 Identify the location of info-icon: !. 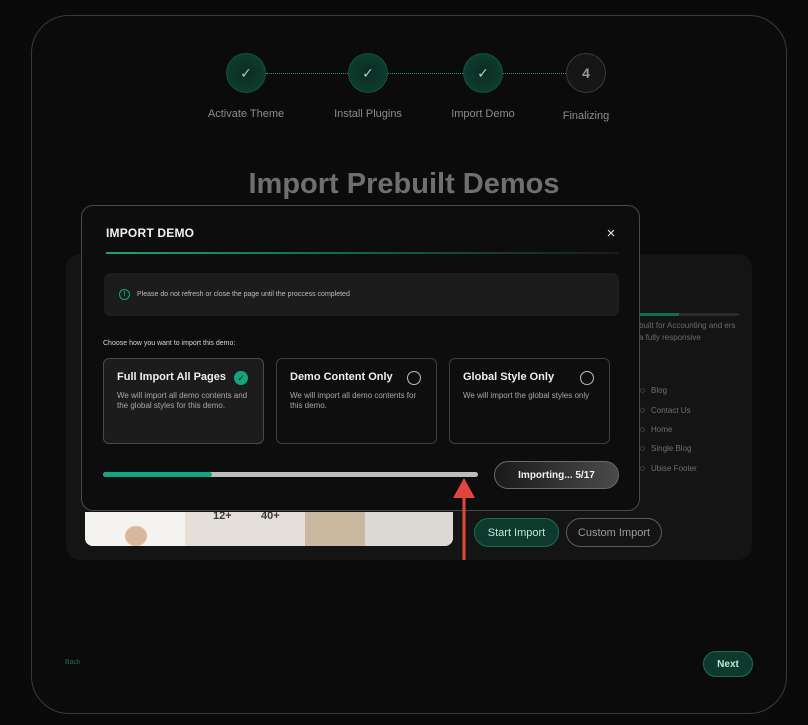
(124, 294).